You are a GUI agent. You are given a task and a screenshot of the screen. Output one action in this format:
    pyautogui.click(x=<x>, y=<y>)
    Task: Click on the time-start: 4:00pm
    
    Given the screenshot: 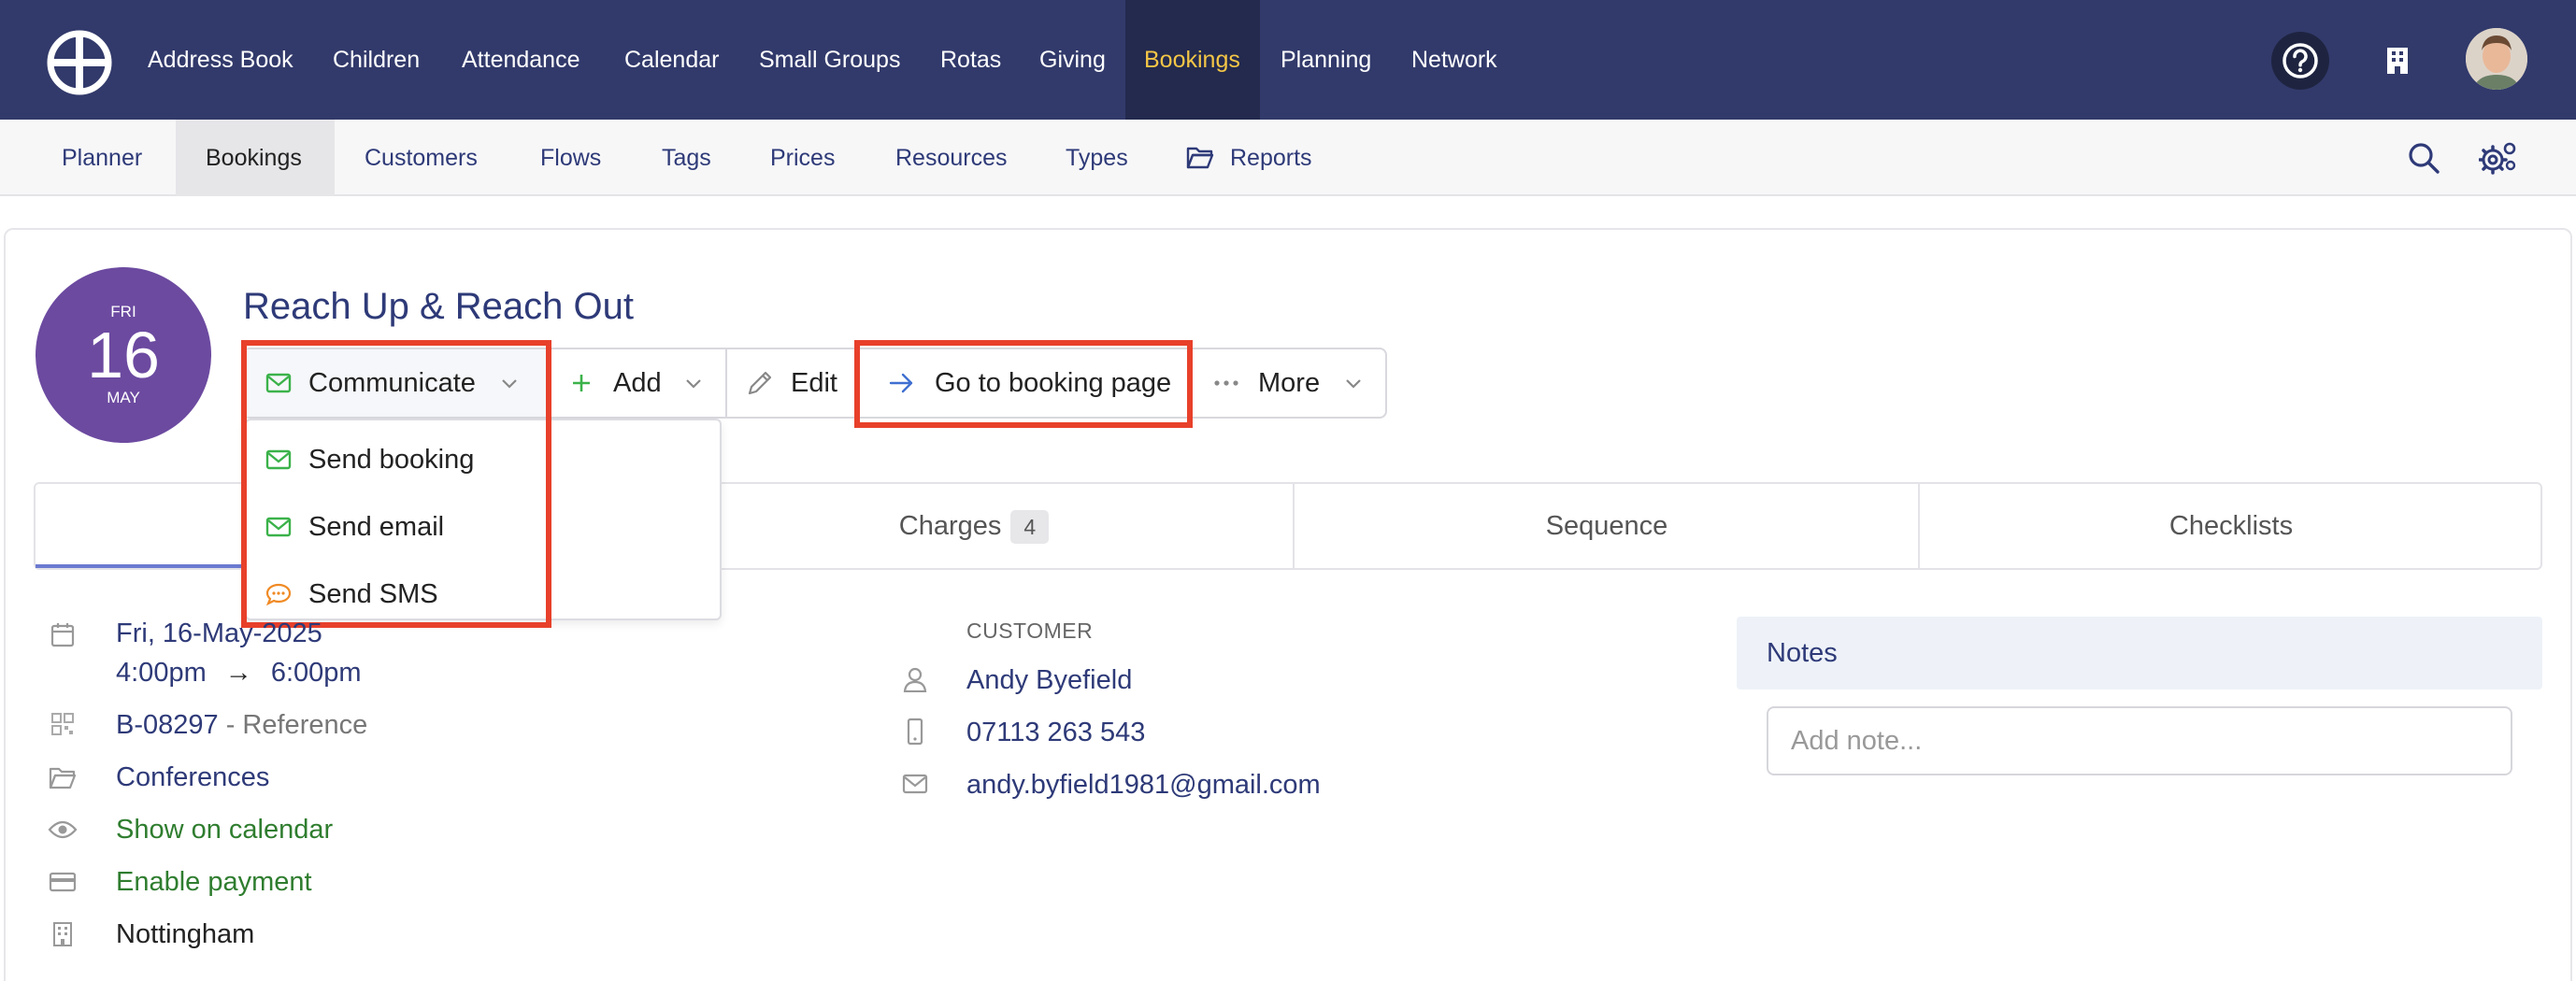 What is the action you would take?
    pyautogui.click(x=161, y=673)
    